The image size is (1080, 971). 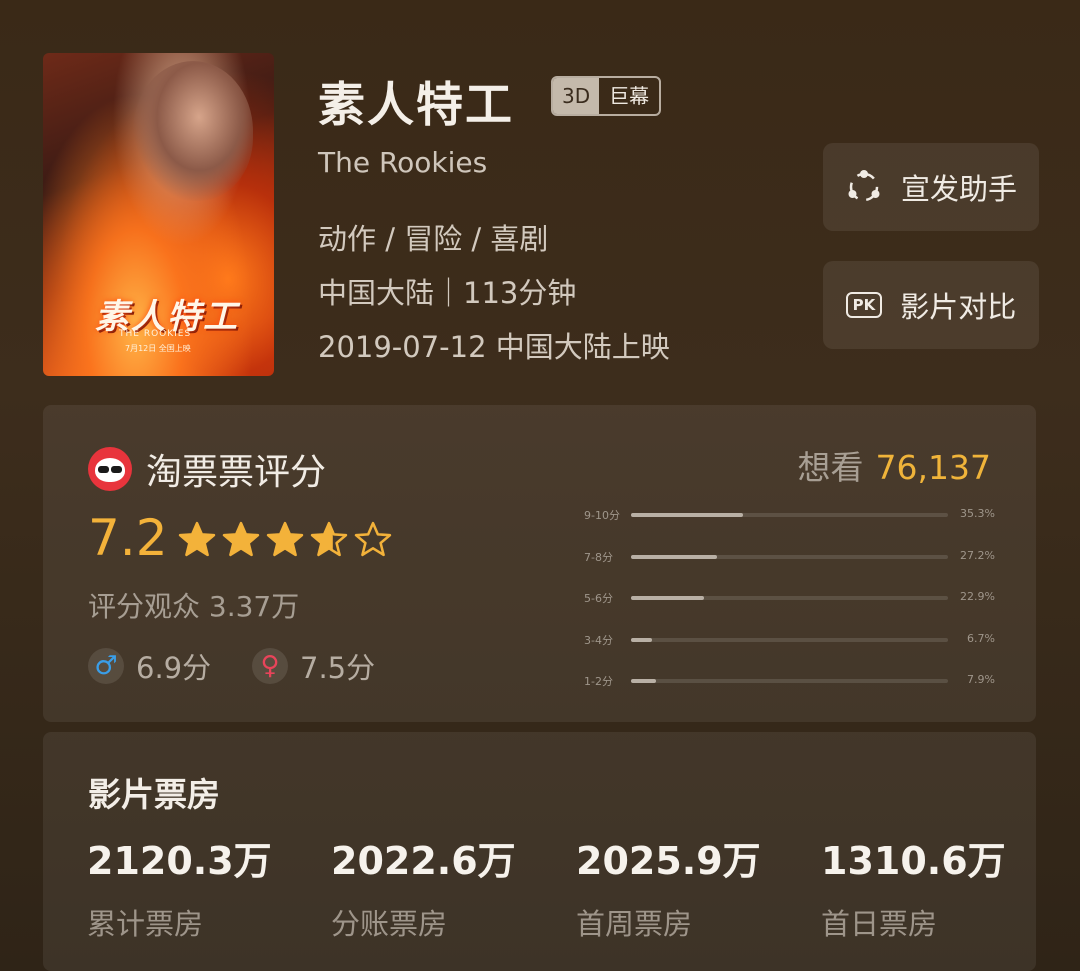 I want to click on distribution-percent: 35.3%, so click(x=977, y=513).